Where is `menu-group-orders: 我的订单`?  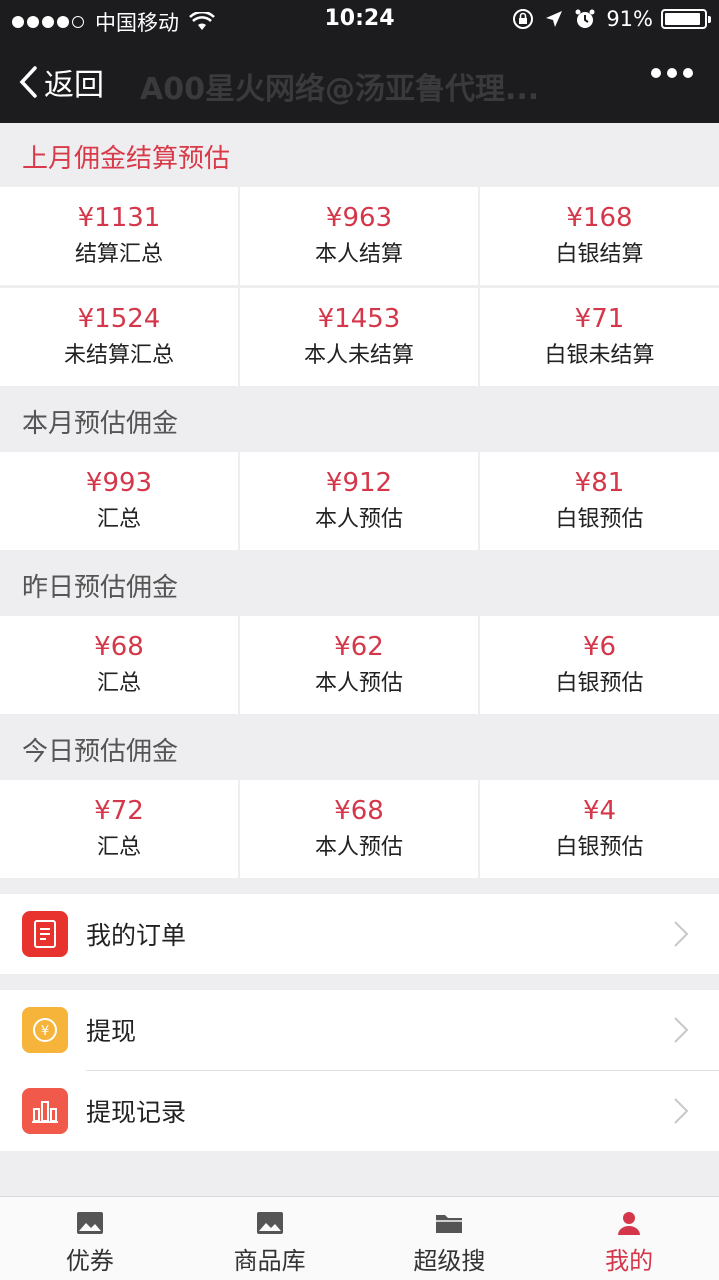
menu-group-orders: 我的订单 is located at coordinates (359, 934).